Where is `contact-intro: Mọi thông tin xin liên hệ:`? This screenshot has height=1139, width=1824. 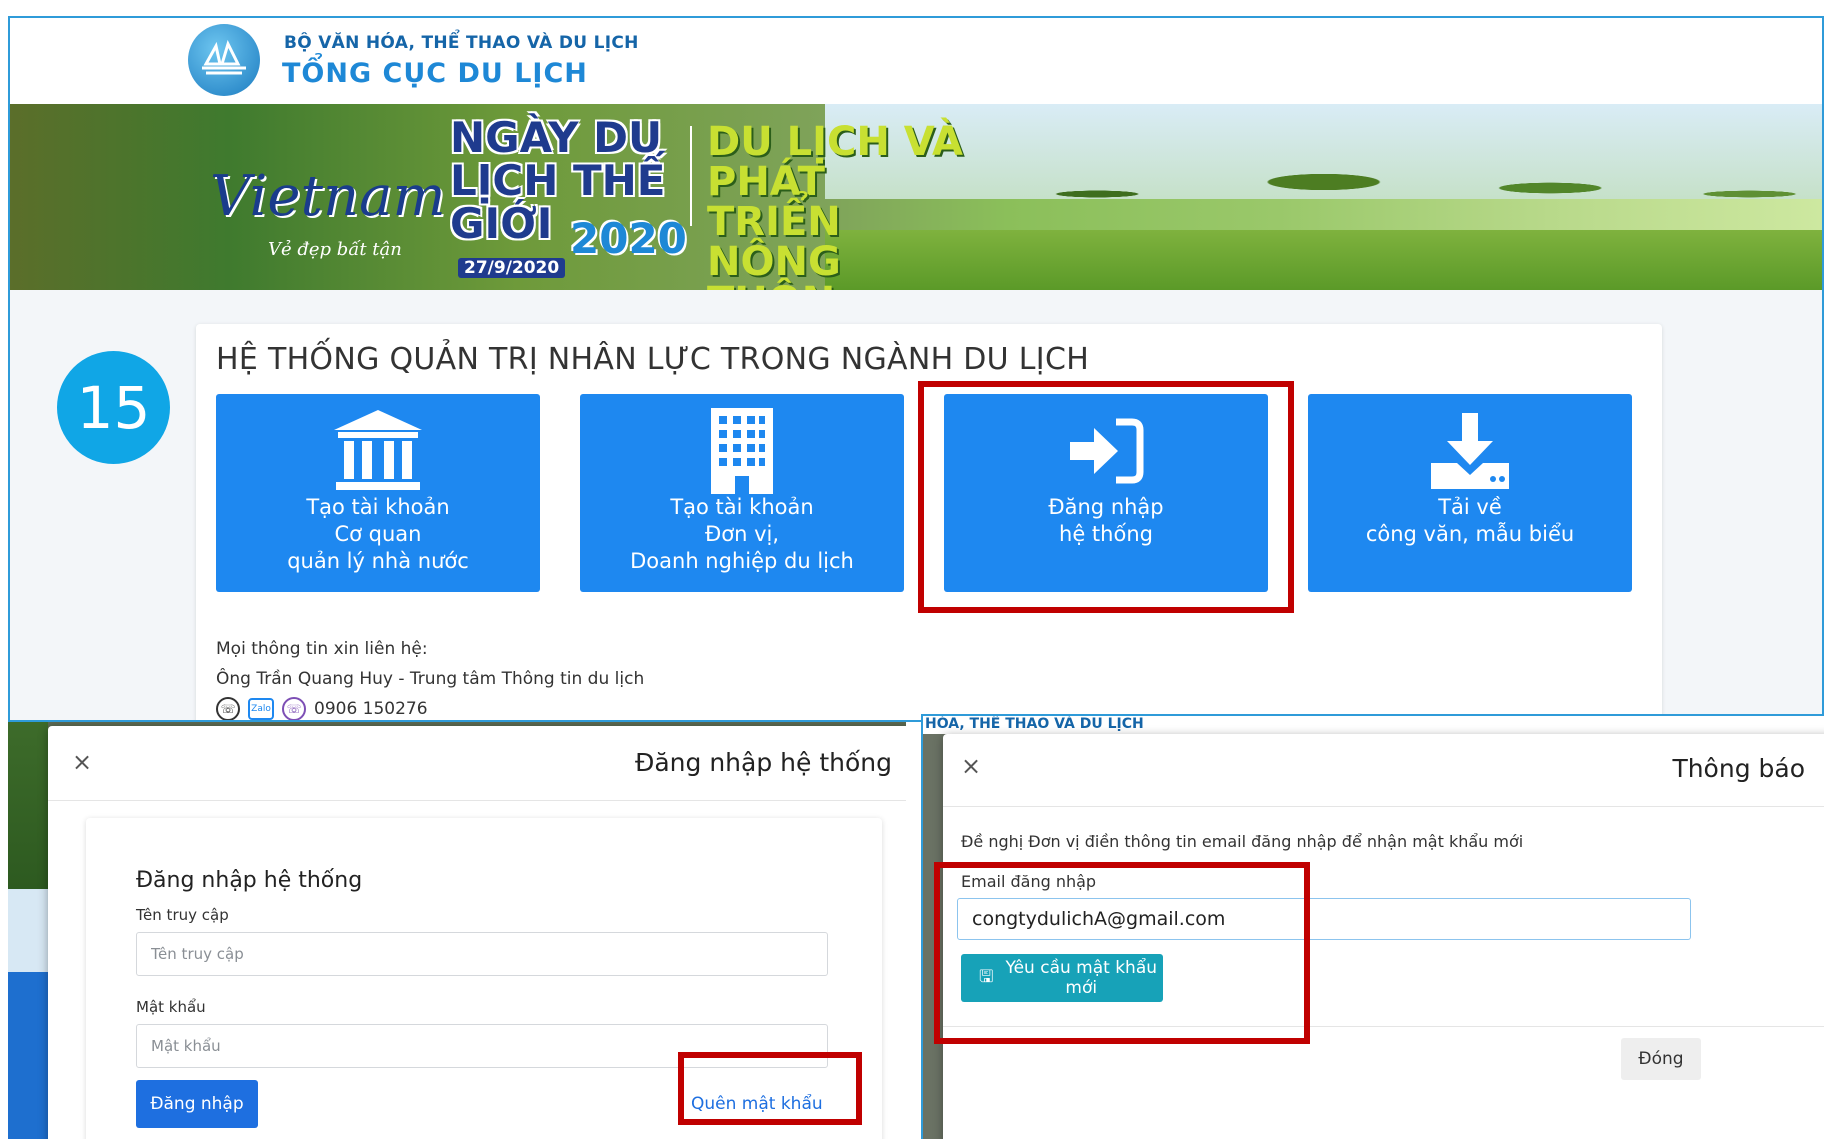 contact-intro: Mọi thông tin xin liên hệ: is located at coordinates (322, 649).